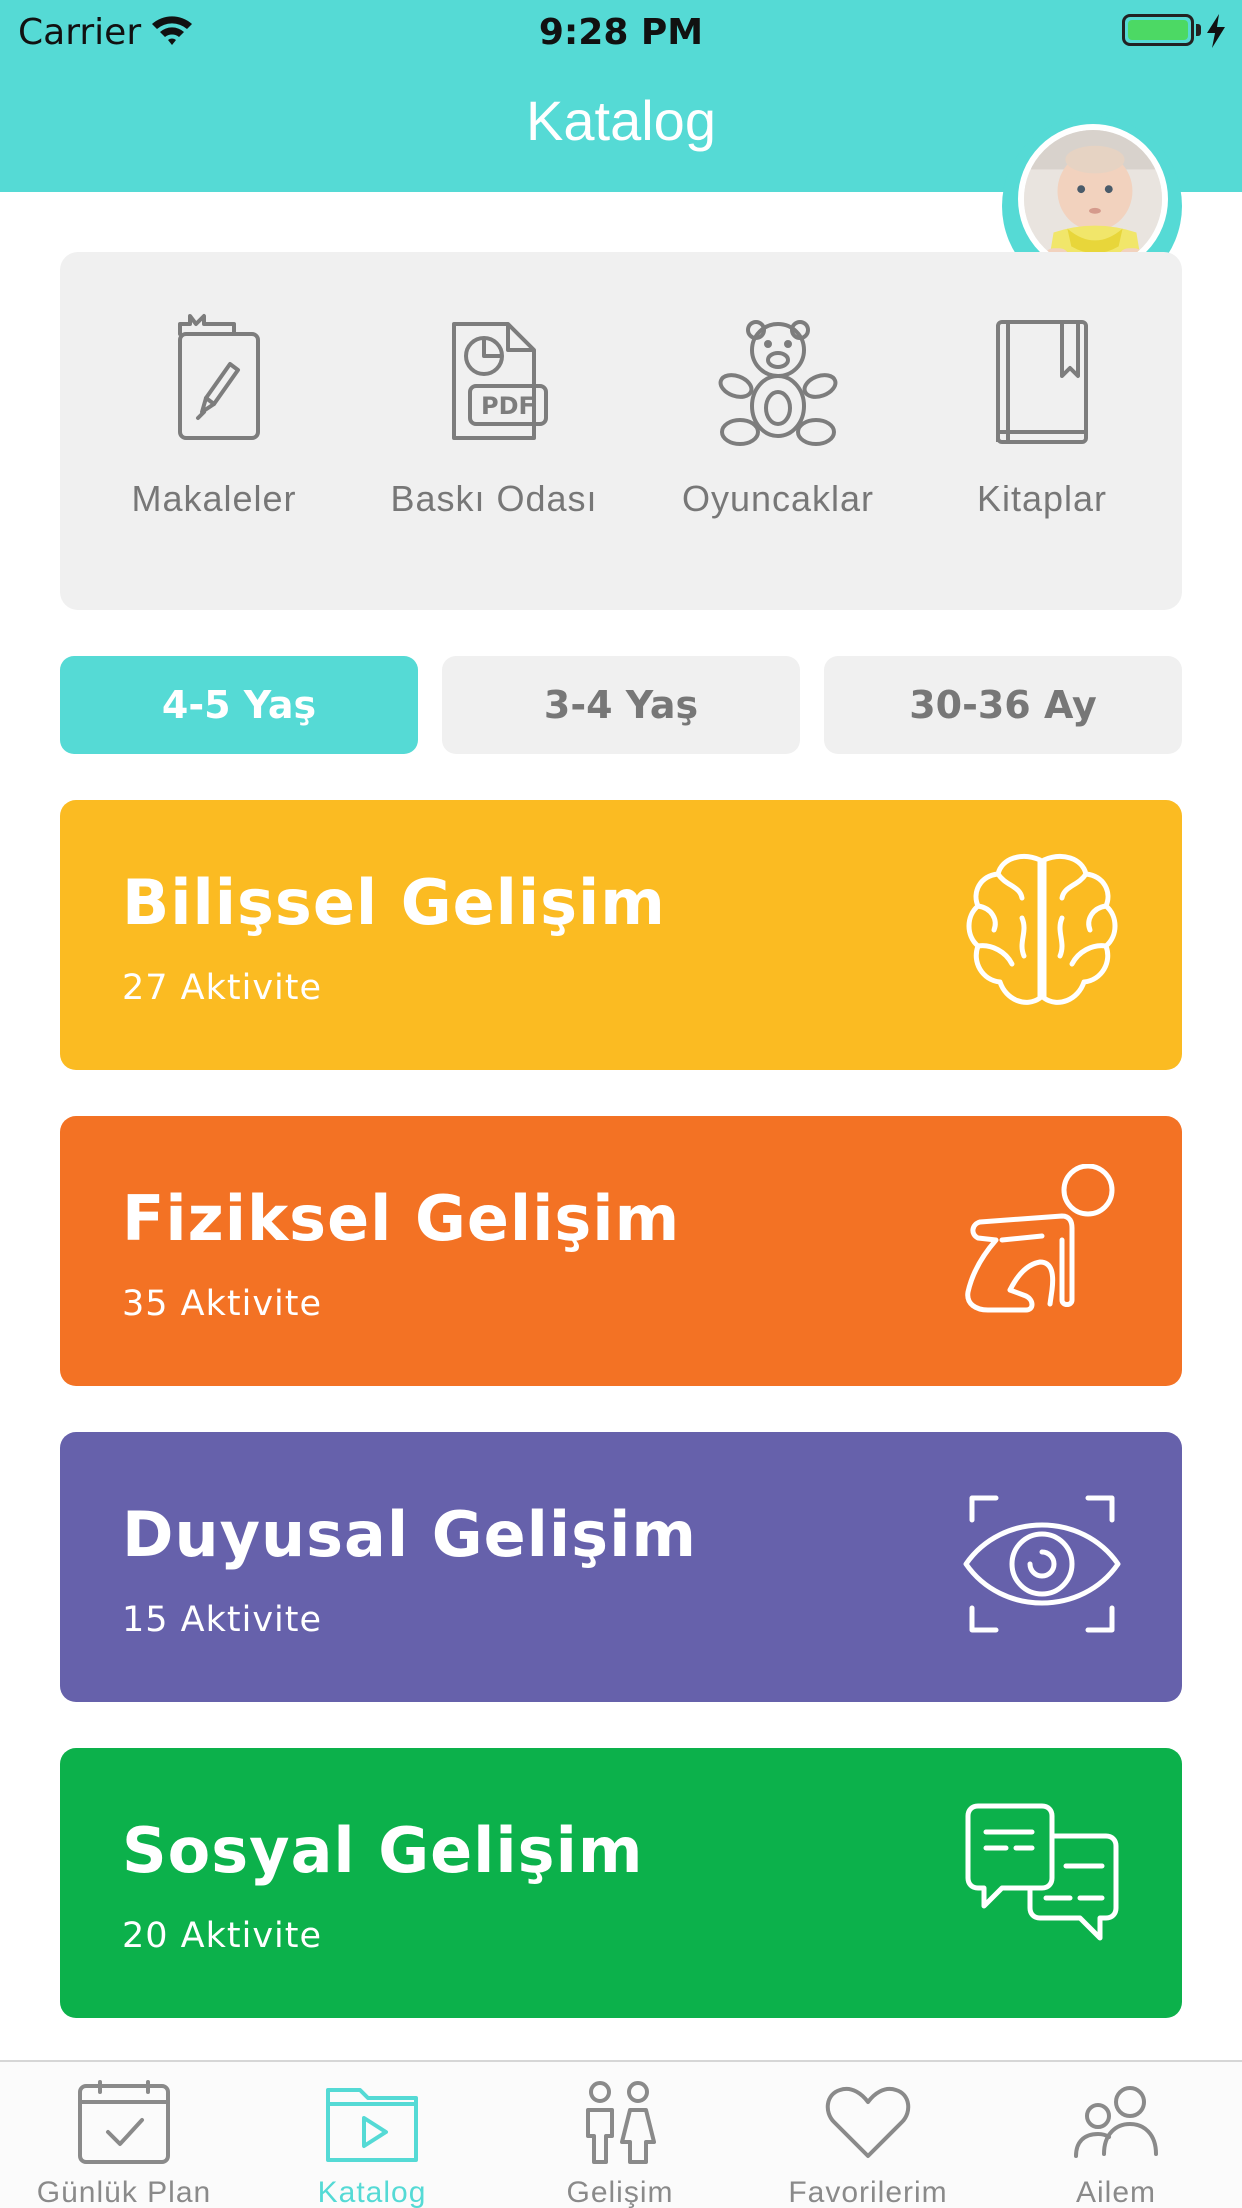  I want to click on bottom-tab-bar: Günlük Plan Katalog Gelişim Favorilerim, so click(621, 2134).